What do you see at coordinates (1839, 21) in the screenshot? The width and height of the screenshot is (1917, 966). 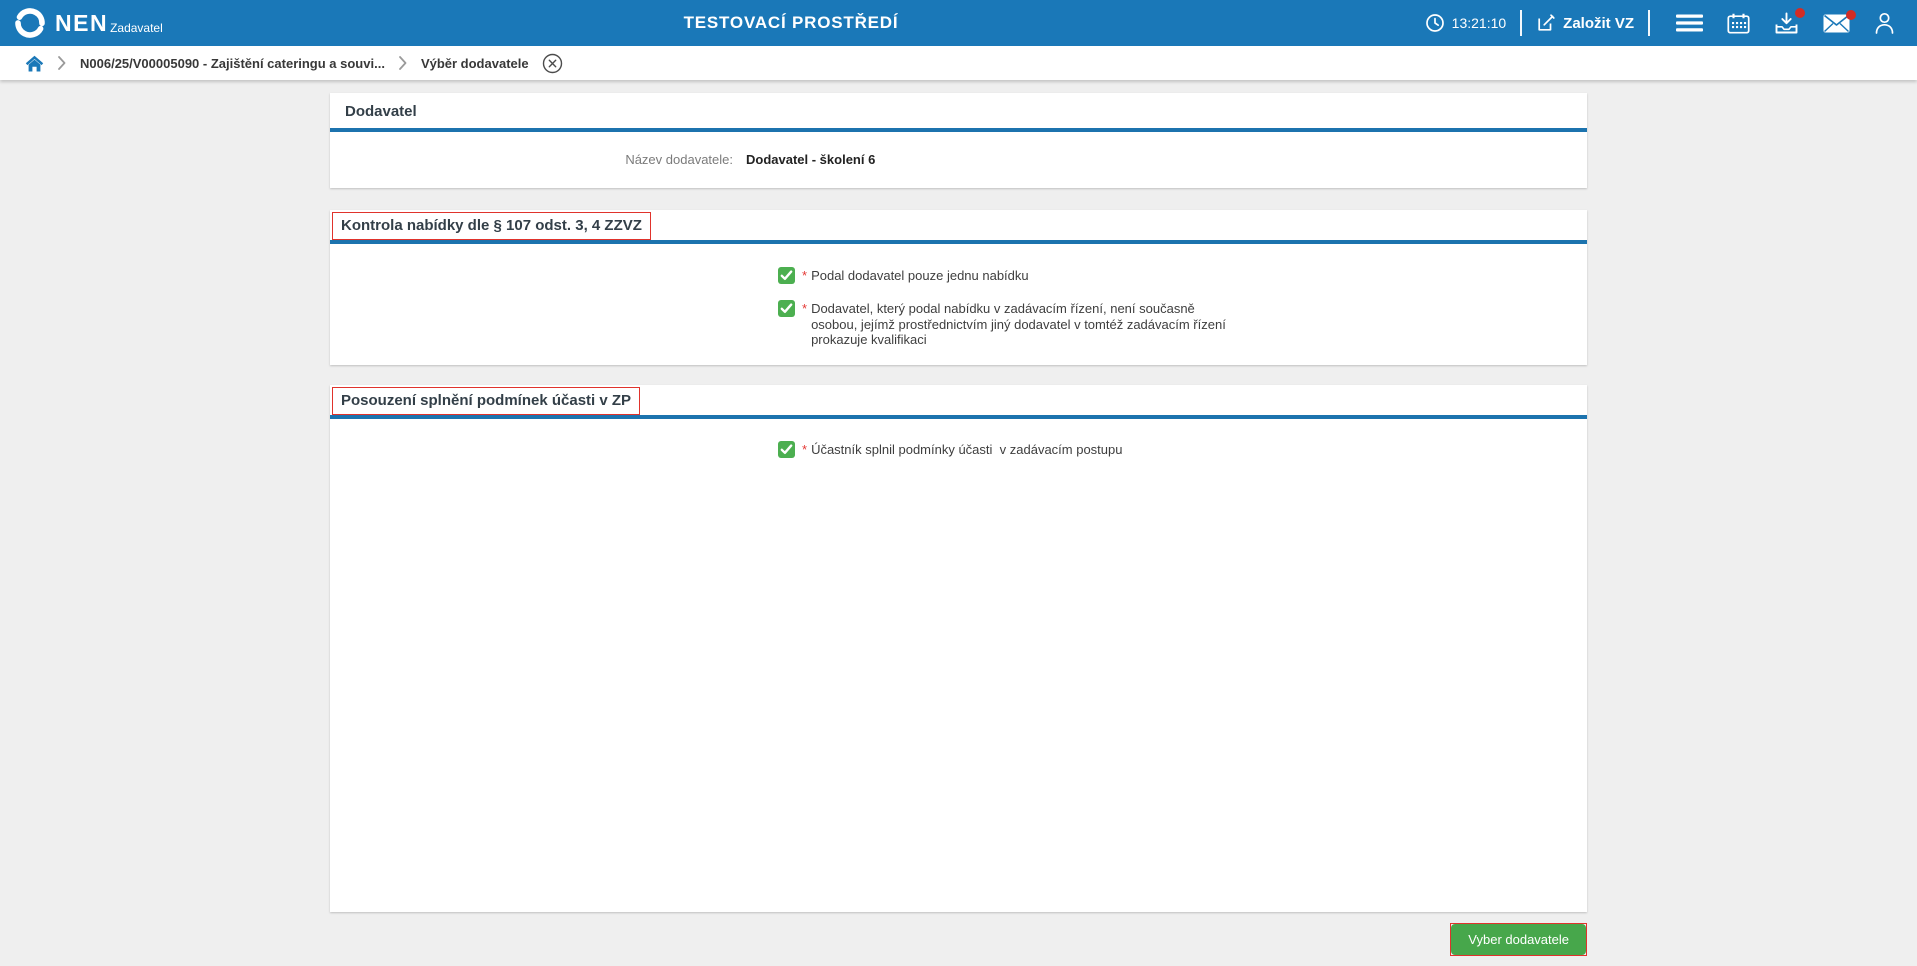 I see `mail-button` at bounding box center [1839, 21].